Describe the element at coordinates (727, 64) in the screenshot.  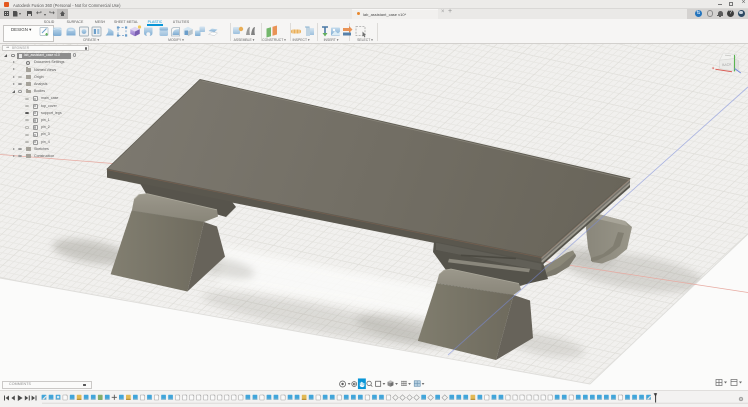
I see `svg-text: BACK` at that location.